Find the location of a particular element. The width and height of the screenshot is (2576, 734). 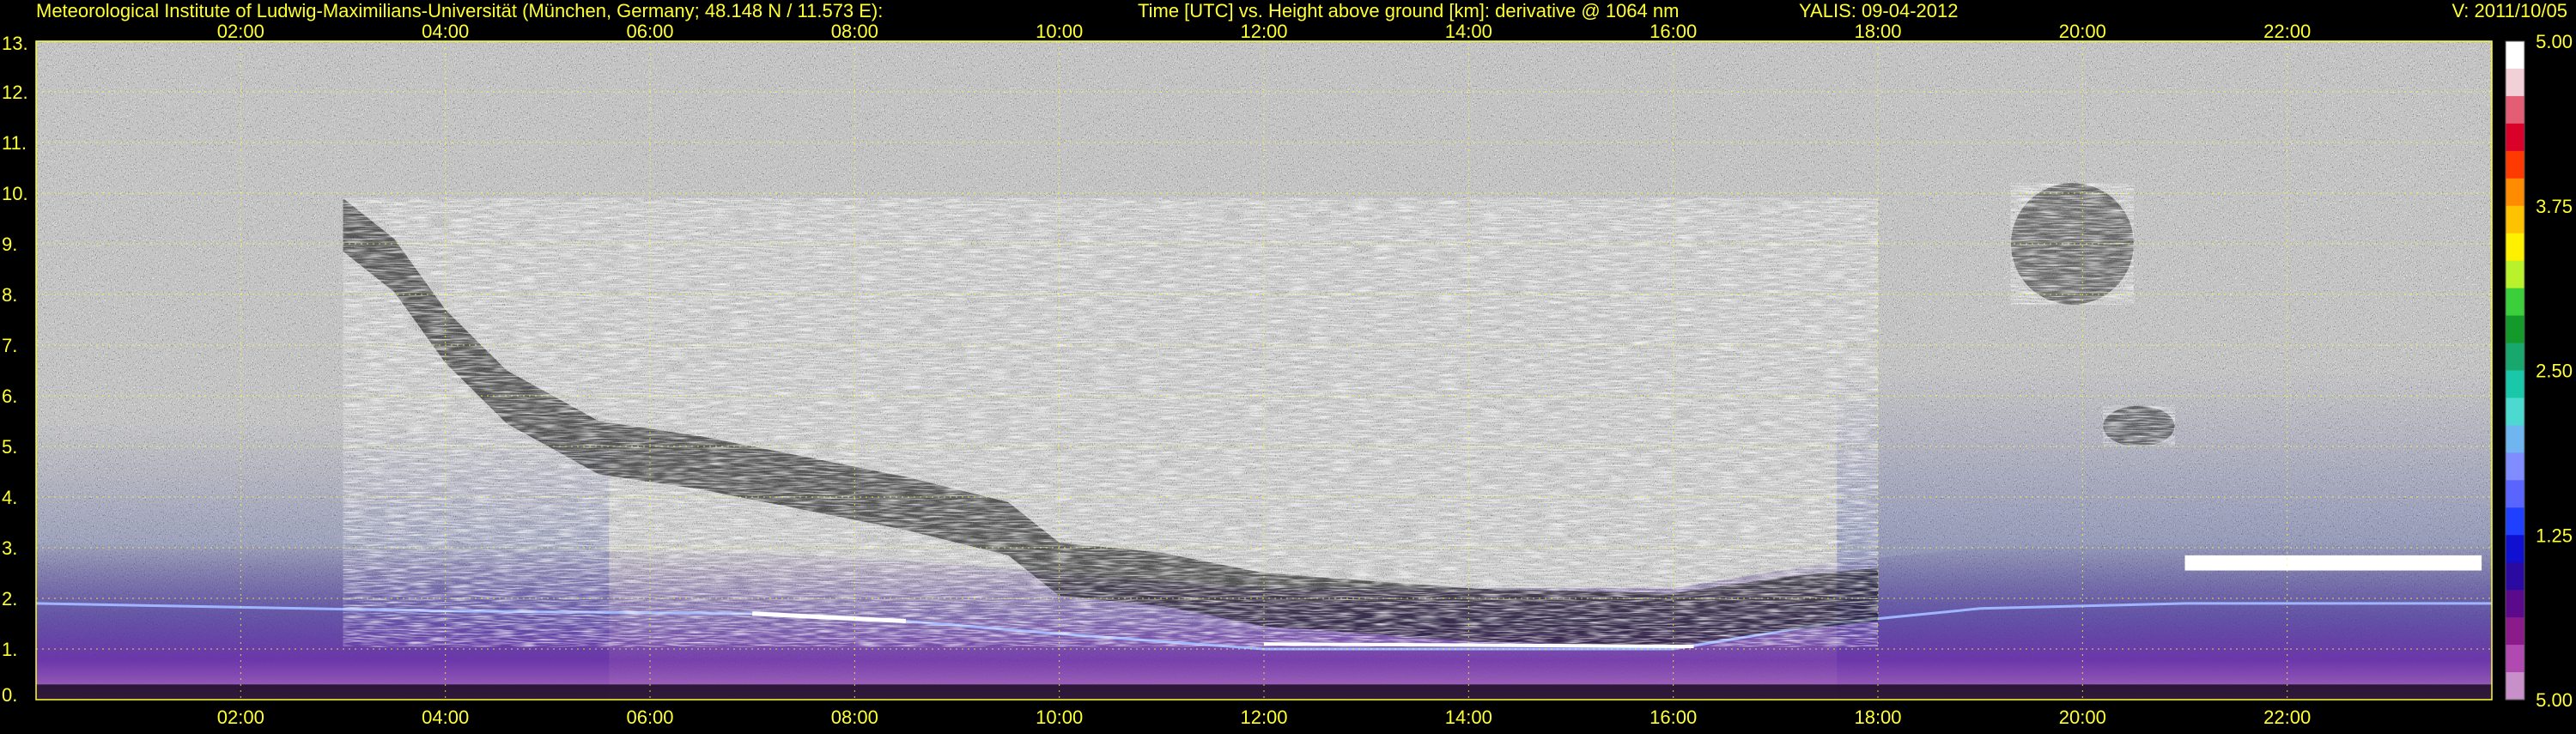

colorbar-label: 2.50 is located at coordinates (2554, 371).